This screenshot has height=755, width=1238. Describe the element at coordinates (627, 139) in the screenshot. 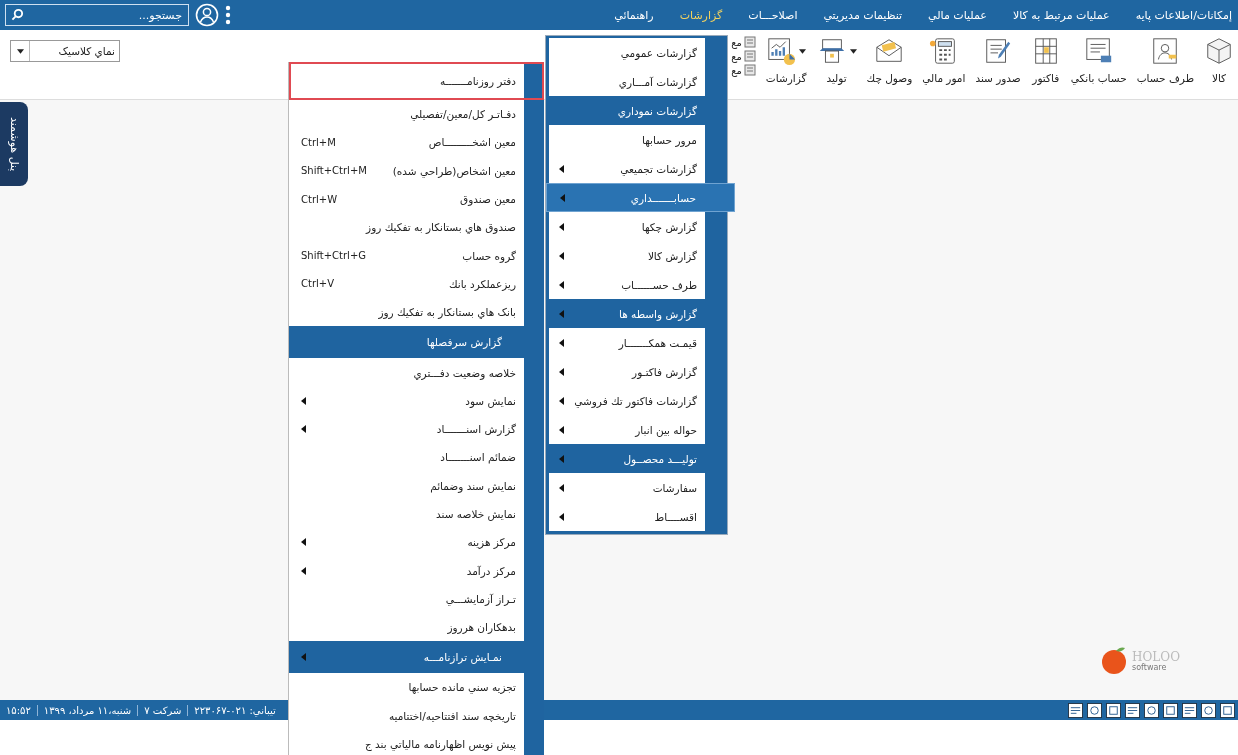

I see `menu-item: مرور حسابها` at that location.